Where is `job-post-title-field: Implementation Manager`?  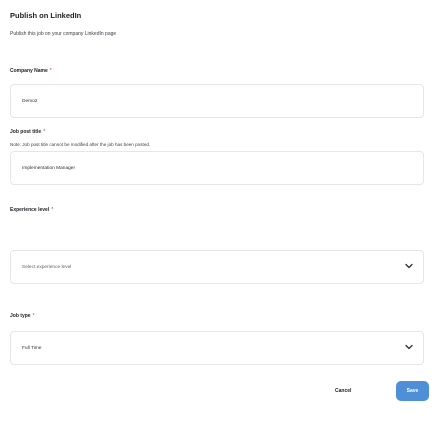
job-post-title-field: Implementation Manager is located at coordinates (217, 168).